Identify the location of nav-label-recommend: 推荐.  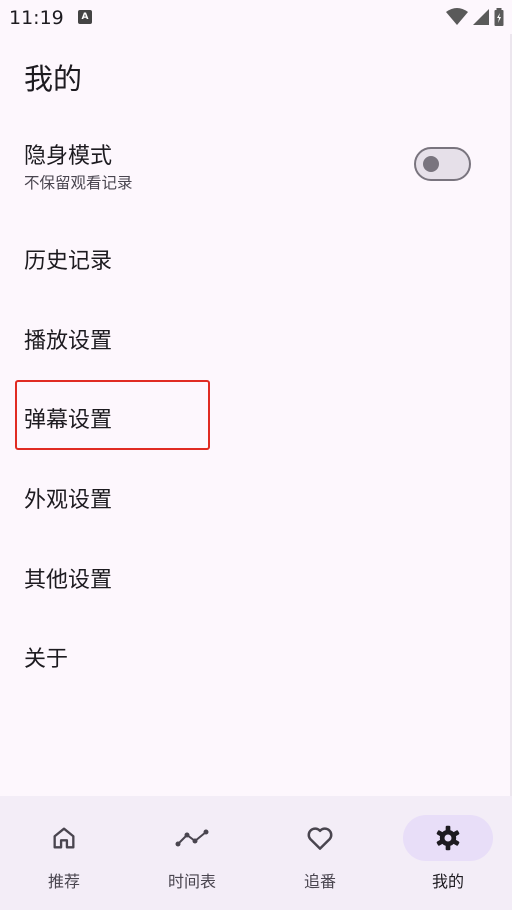
(63, 881).